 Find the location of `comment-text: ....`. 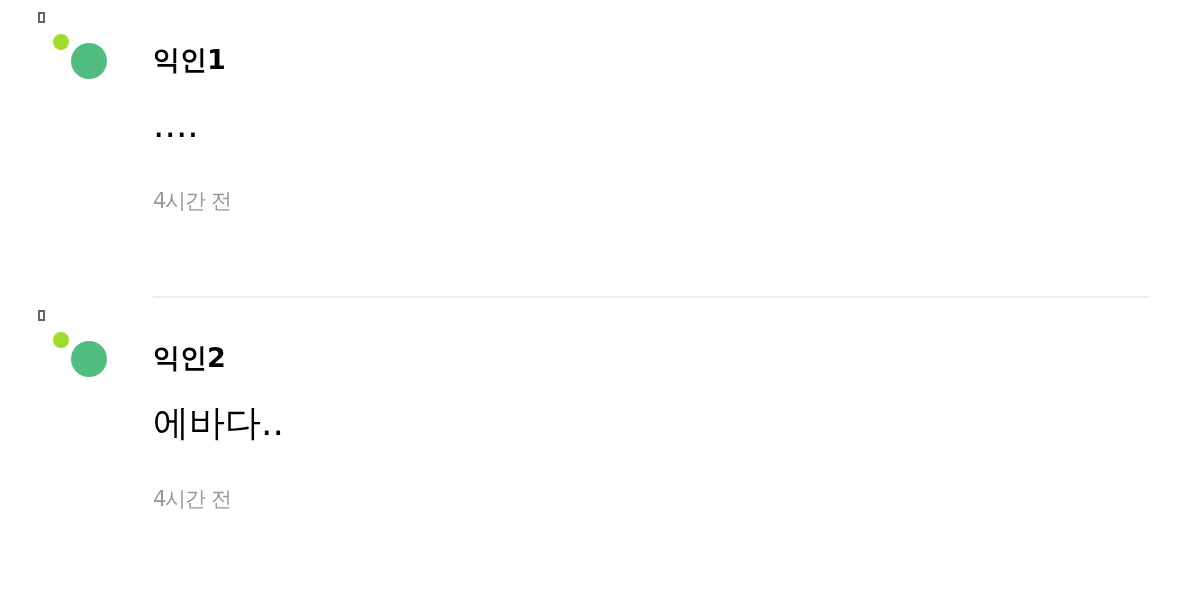

comment-text: .... is located at coordinates (176, 124).